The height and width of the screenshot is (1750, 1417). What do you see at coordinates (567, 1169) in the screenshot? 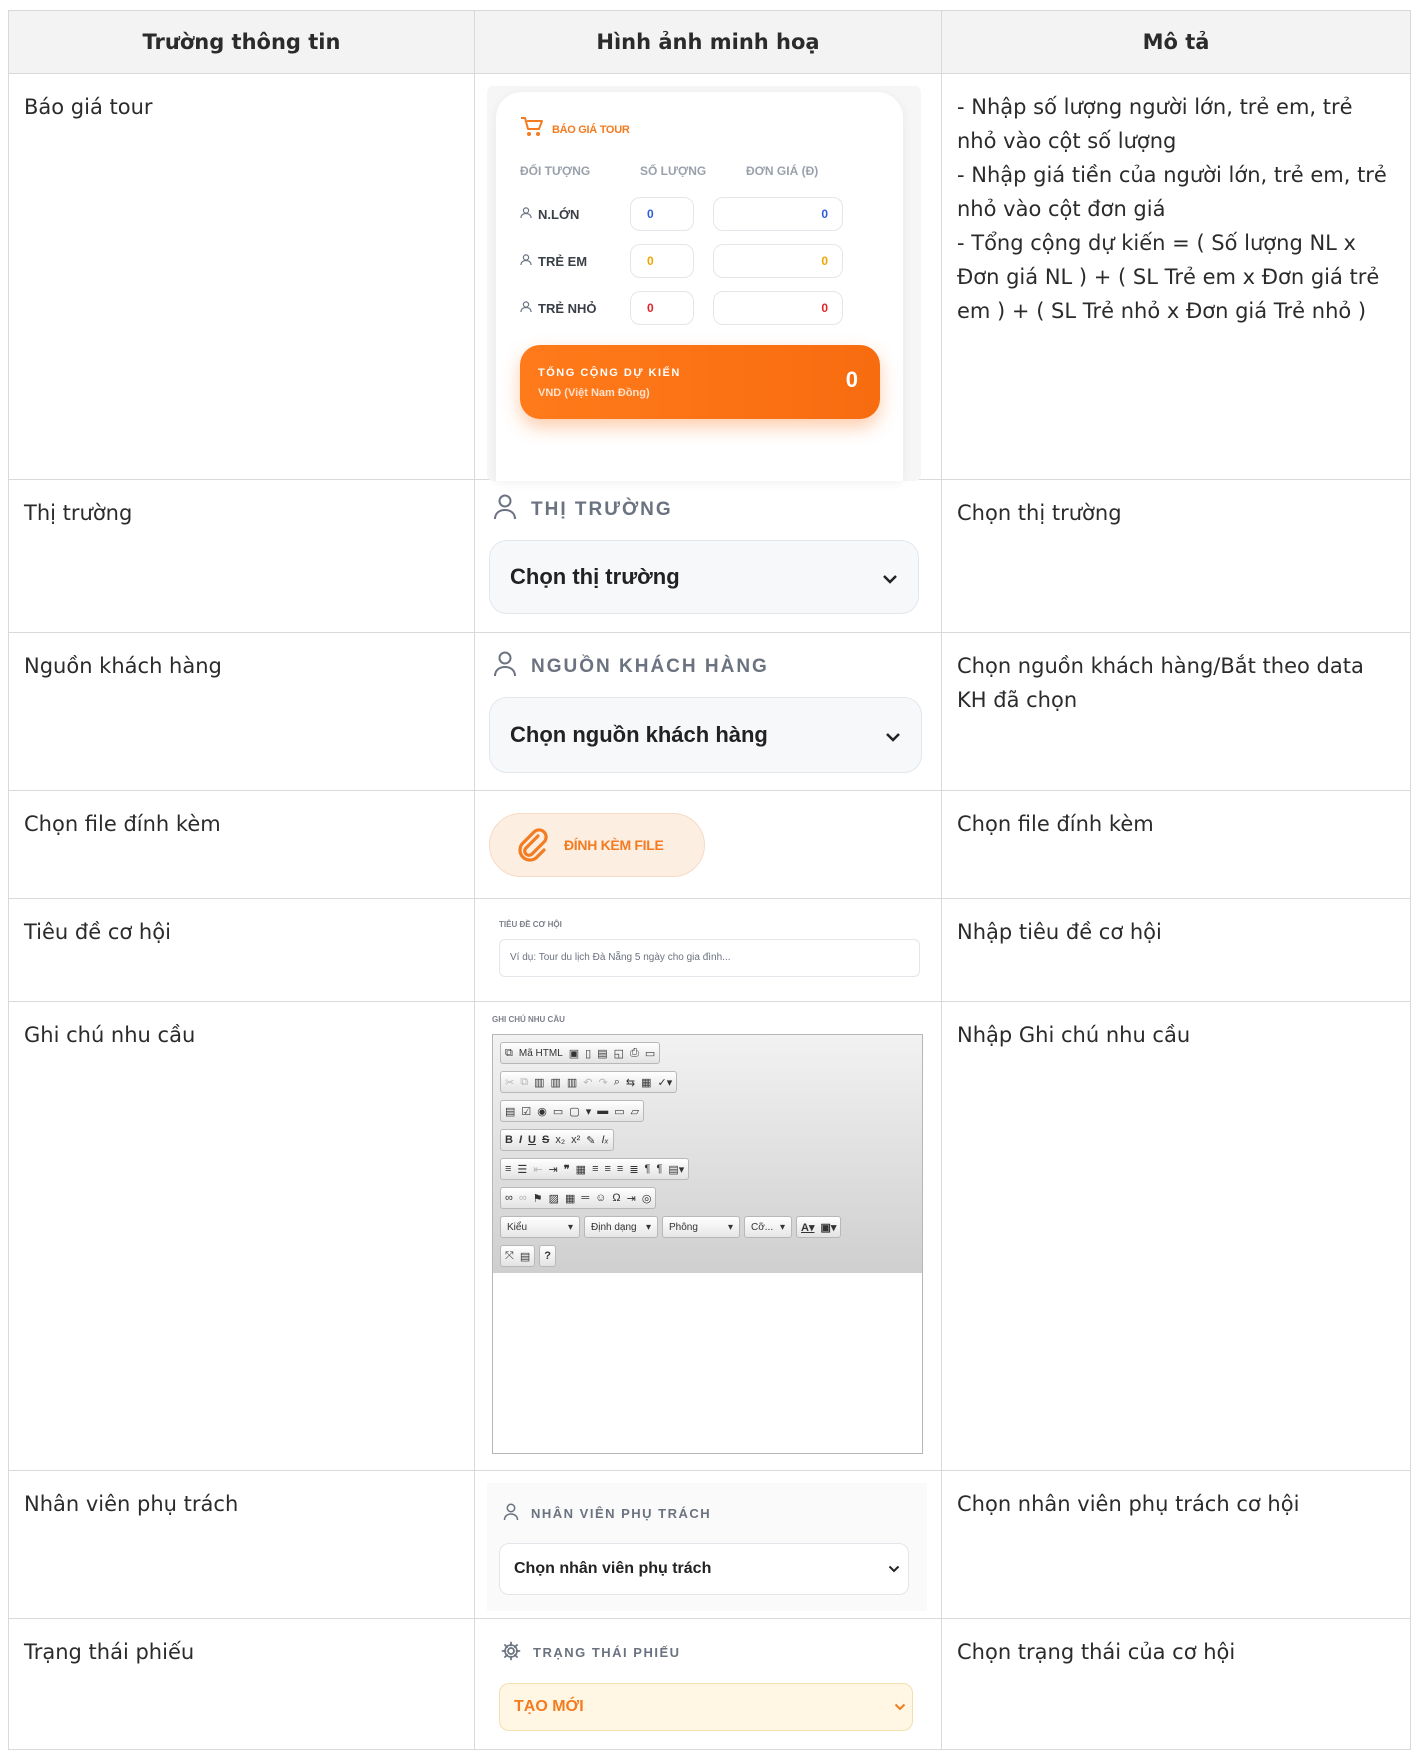
I see `blockquote-icon: ❞` at bounding box center [567, 1169].